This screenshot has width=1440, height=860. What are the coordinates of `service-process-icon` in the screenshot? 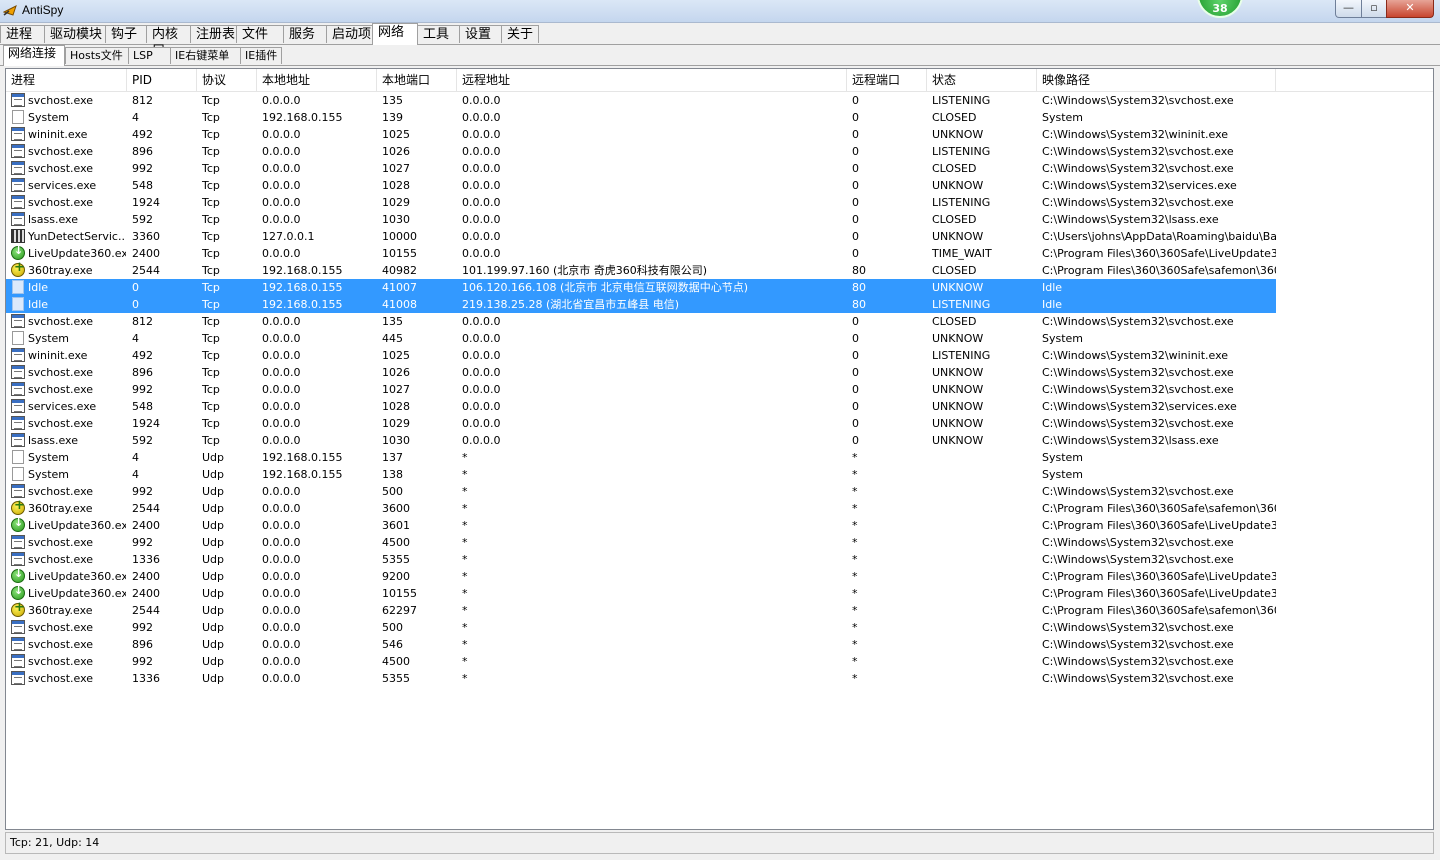 It's located at (18, 219).